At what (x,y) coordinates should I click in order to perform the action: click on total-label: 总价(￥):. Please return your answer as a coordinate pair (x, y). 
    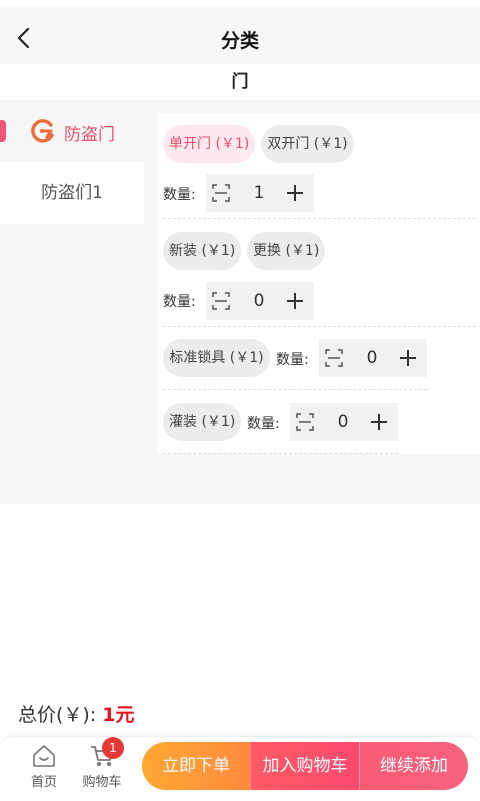
    Looking at the image, I should click on (57, 715).